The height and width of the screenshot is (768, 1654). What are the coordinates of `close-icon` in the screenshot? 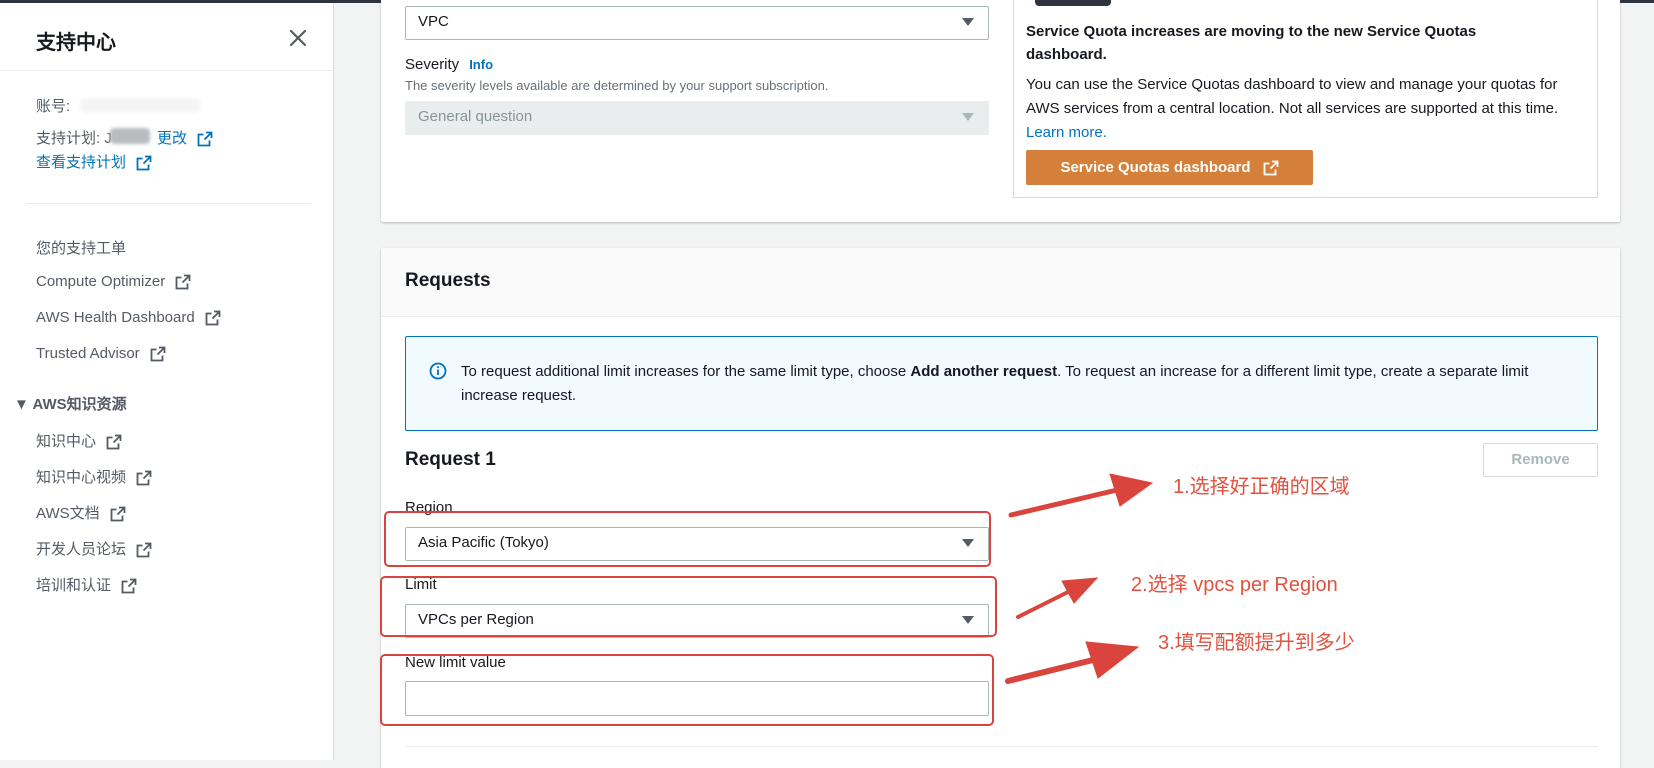 It's located at (298, 38).